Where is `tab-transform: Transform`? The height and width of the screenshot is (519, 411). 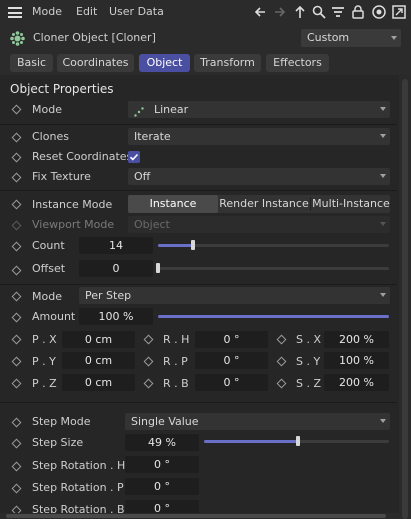 tab-transform: Transform is located at coordinates (227, 63).